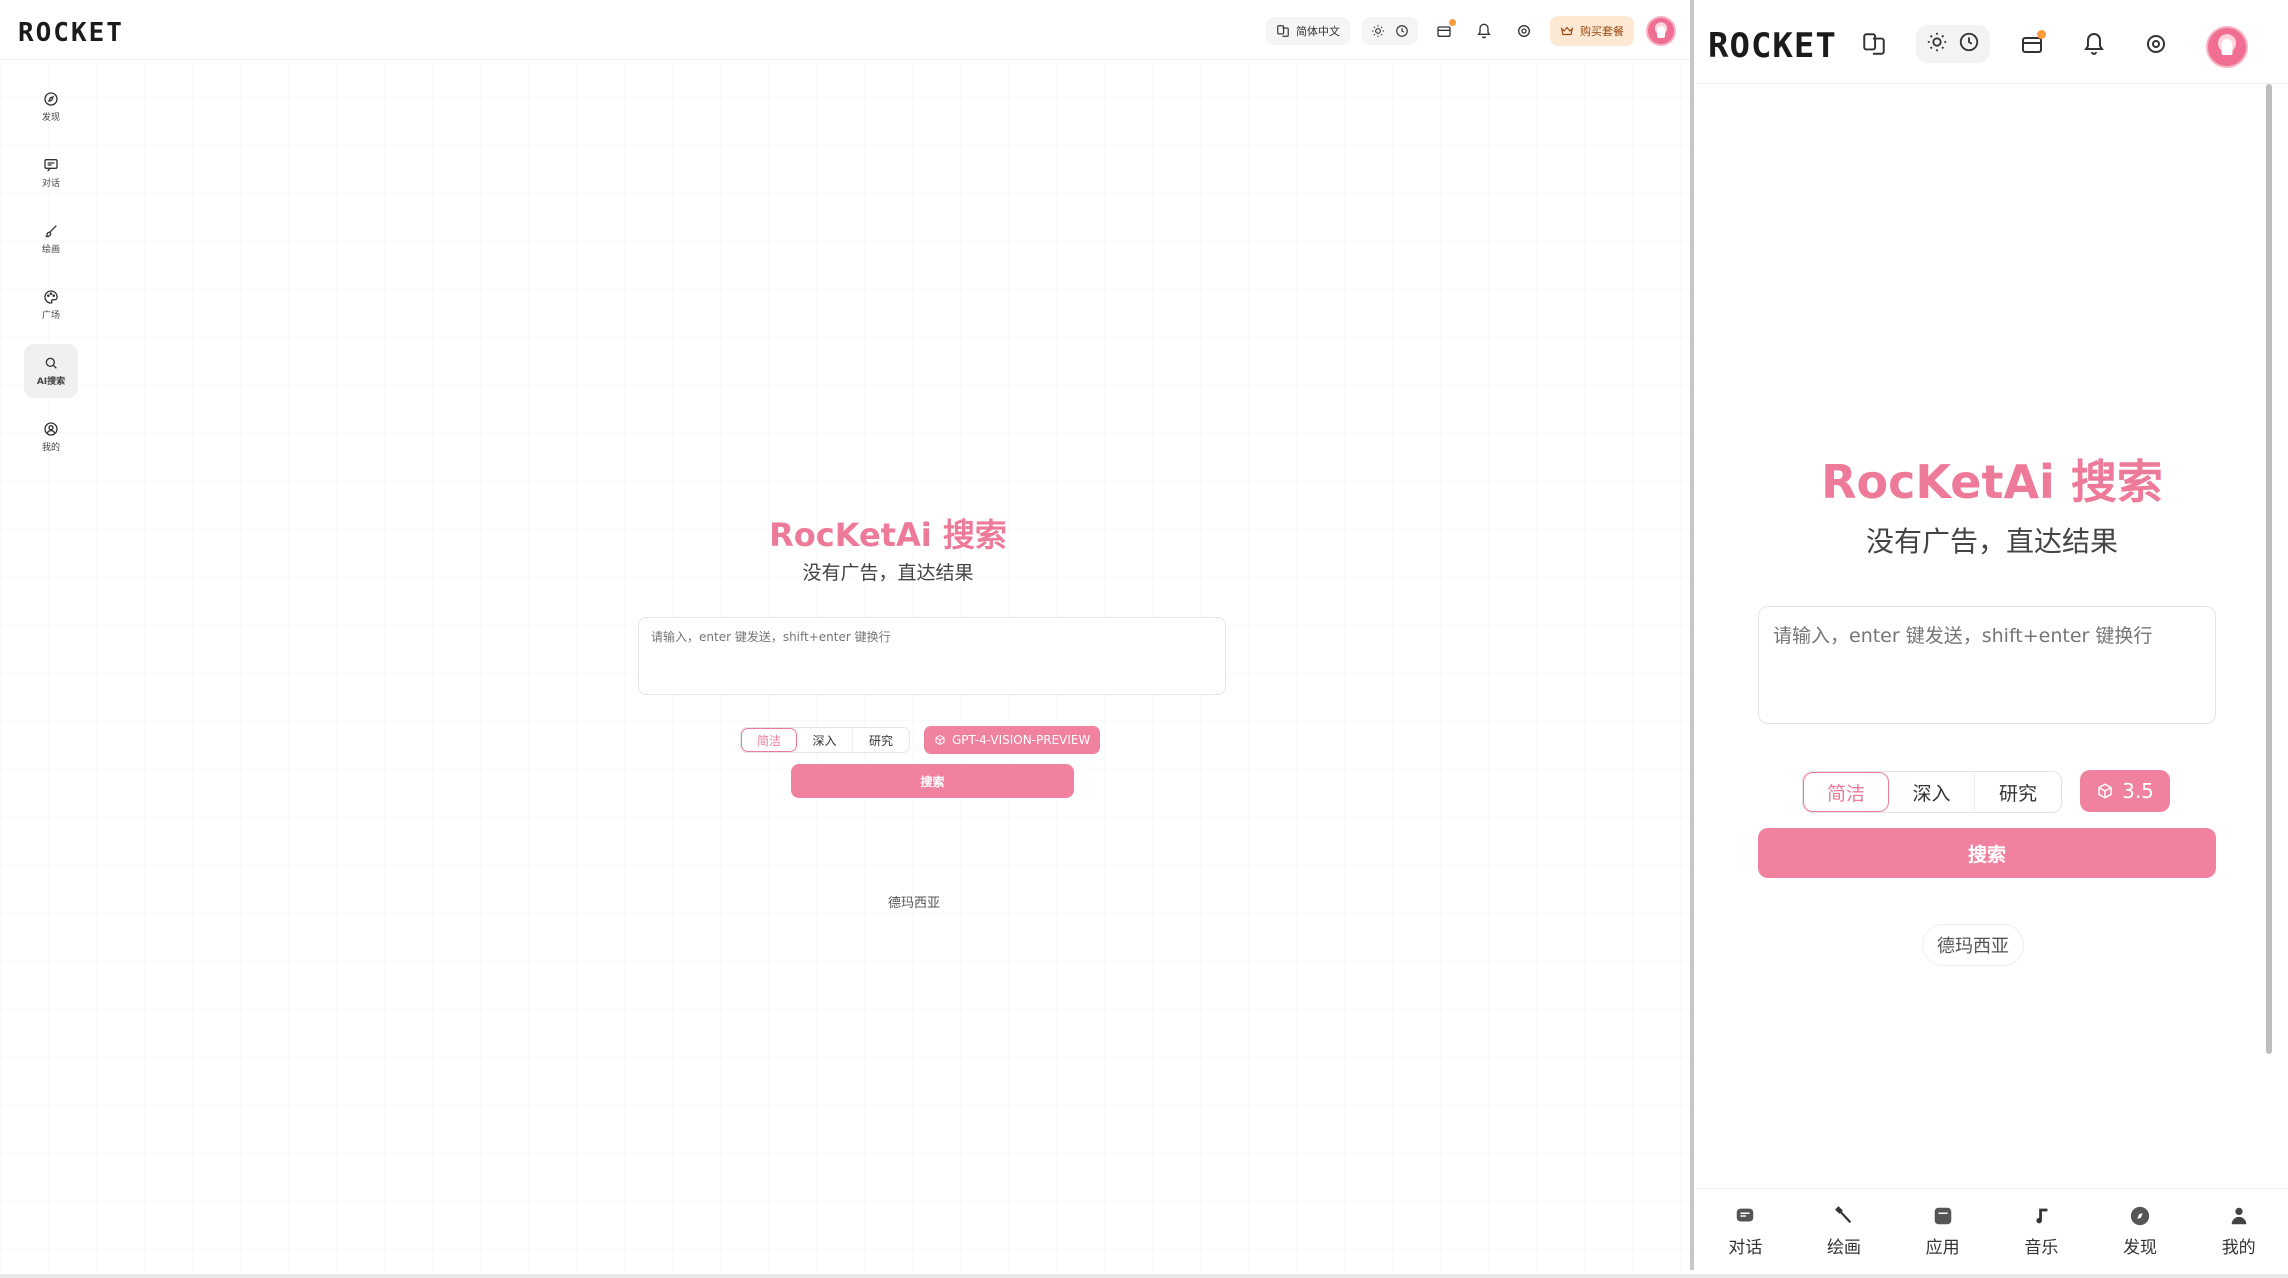 This screenshot has height=1278, width=2288. I want to click on mobile-header: ROCKET, so click(1992, 42).